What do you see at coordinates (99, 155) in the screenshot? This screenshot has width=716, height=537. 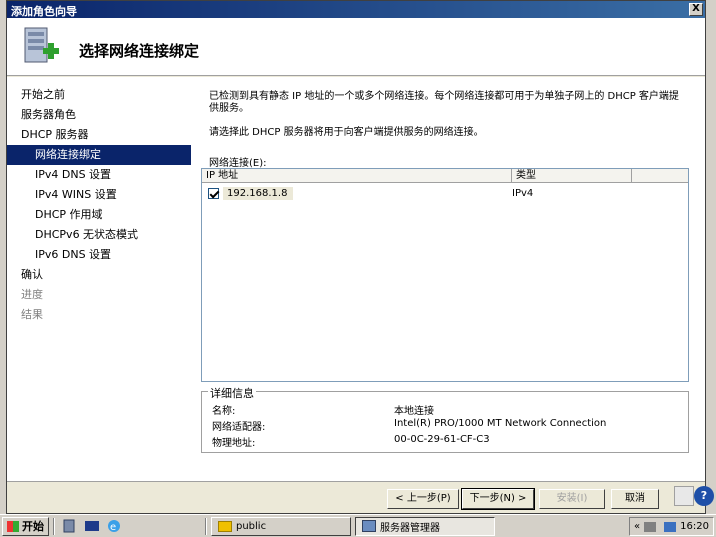 I see `nav-item-network-bindings: 网络连接绑定` at bounding box center [99, 155].